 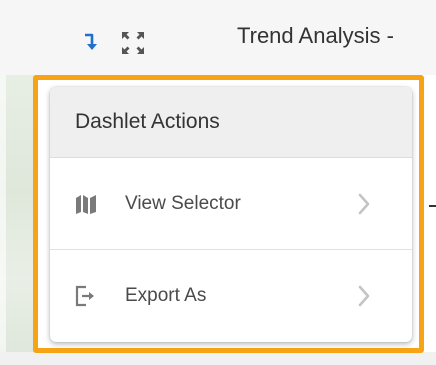 What do you see at coordinates (84, 296) in the screenshot?
I see `export-icon` at bounding box center [84, 296].